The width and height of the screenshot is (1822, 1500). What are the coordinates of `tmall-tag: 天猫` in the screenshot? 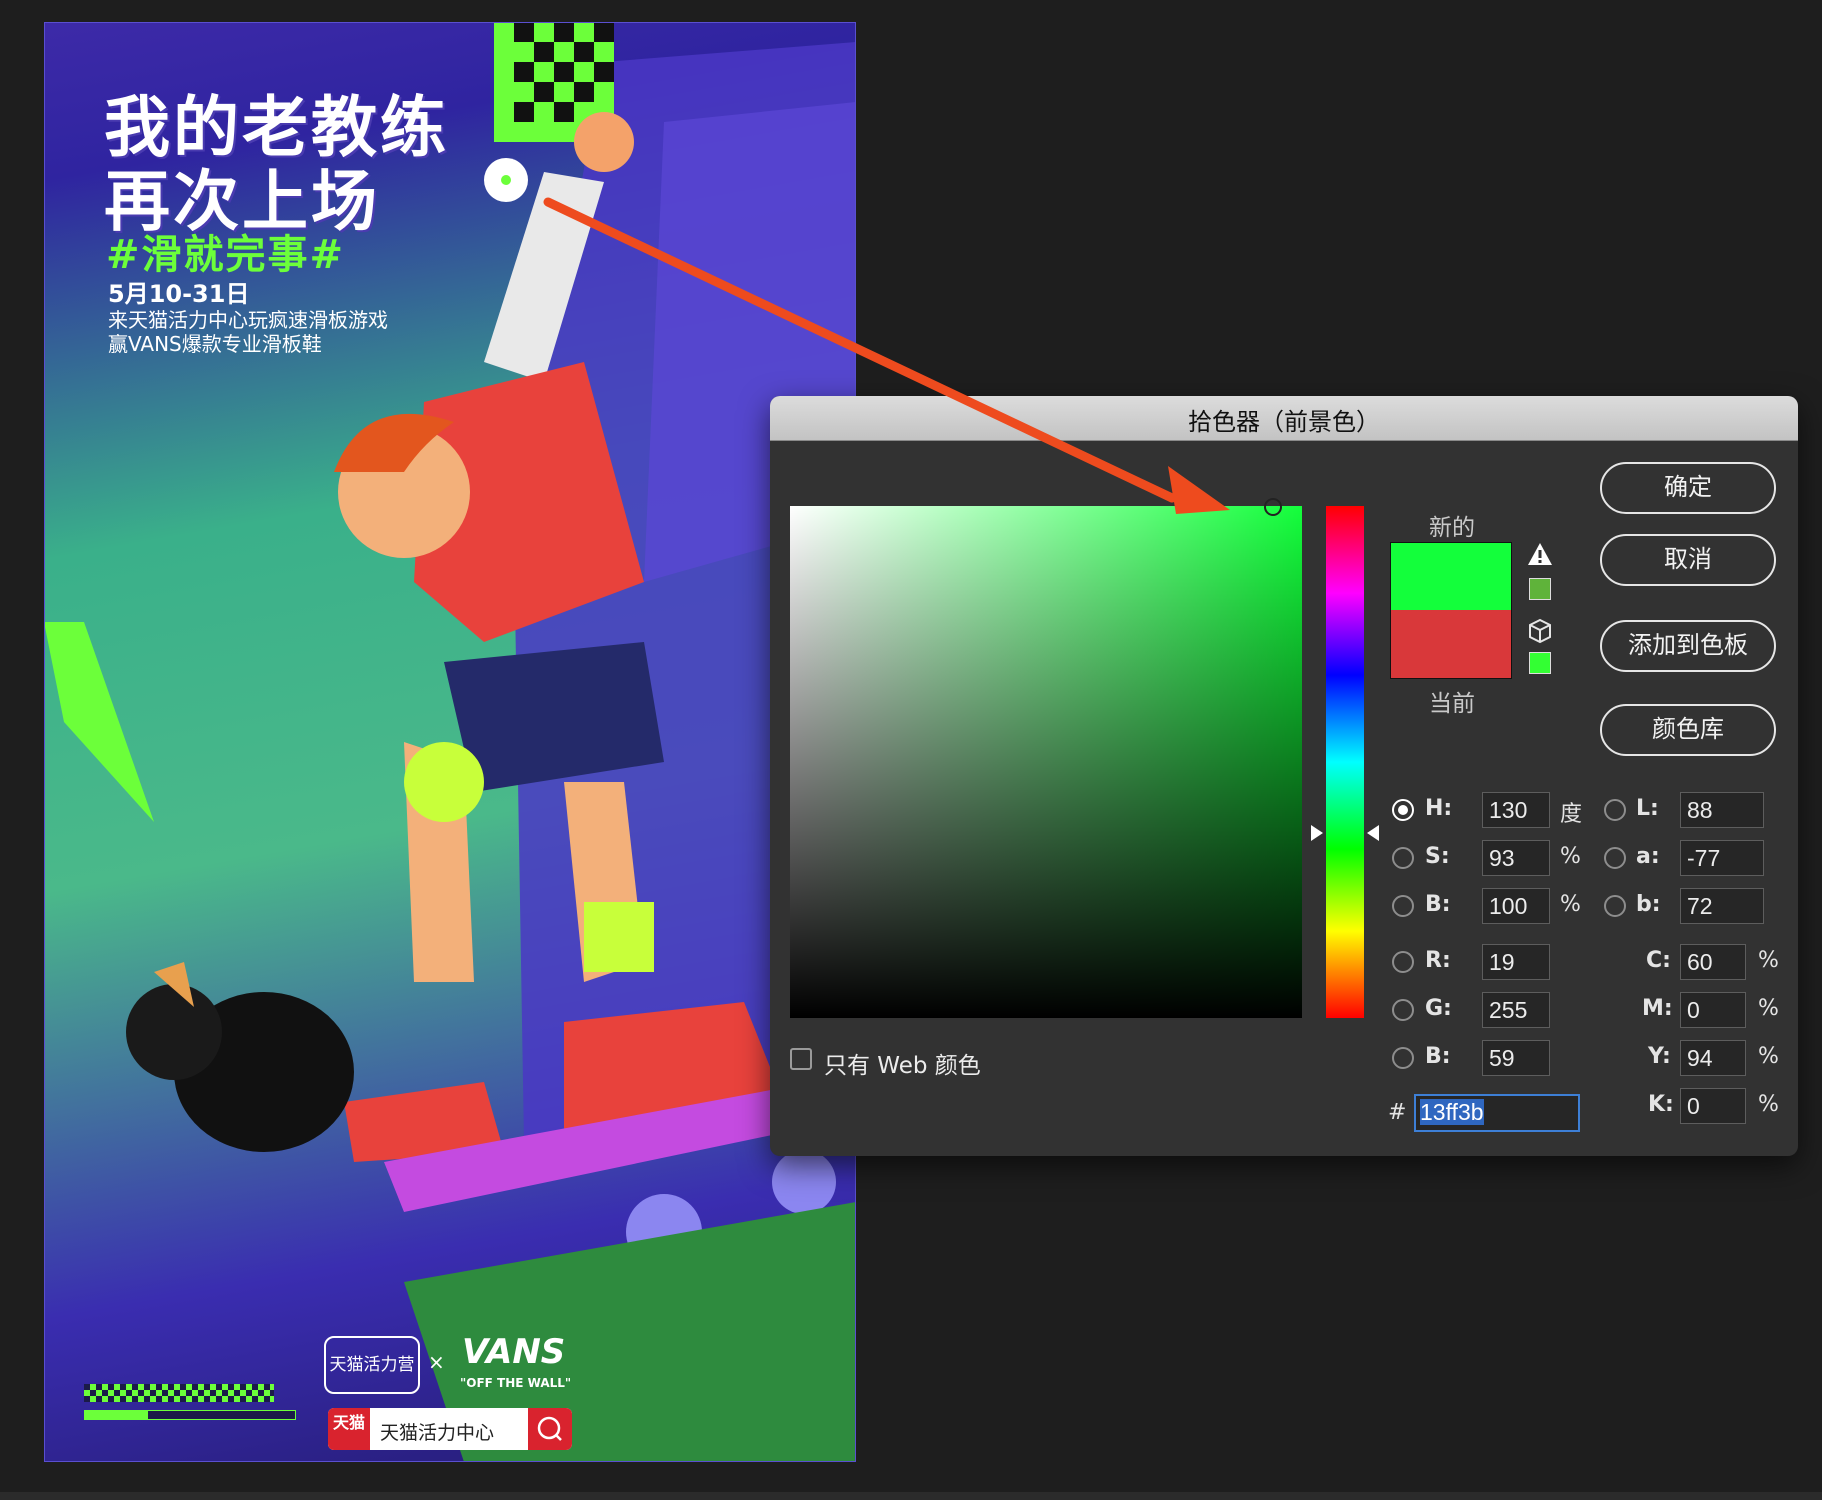 It's located at (349, 1429).